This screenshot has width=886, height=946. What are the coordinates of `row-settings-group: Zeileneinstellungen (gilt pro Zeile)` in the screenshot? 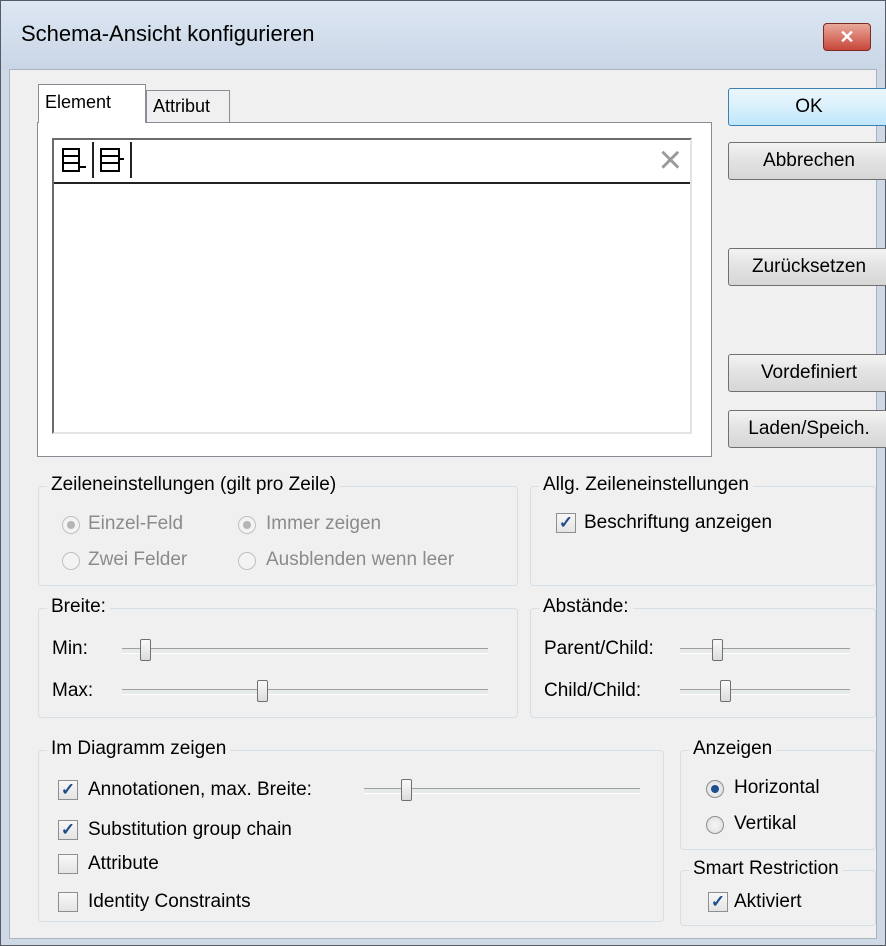 It's located at (278, 530).